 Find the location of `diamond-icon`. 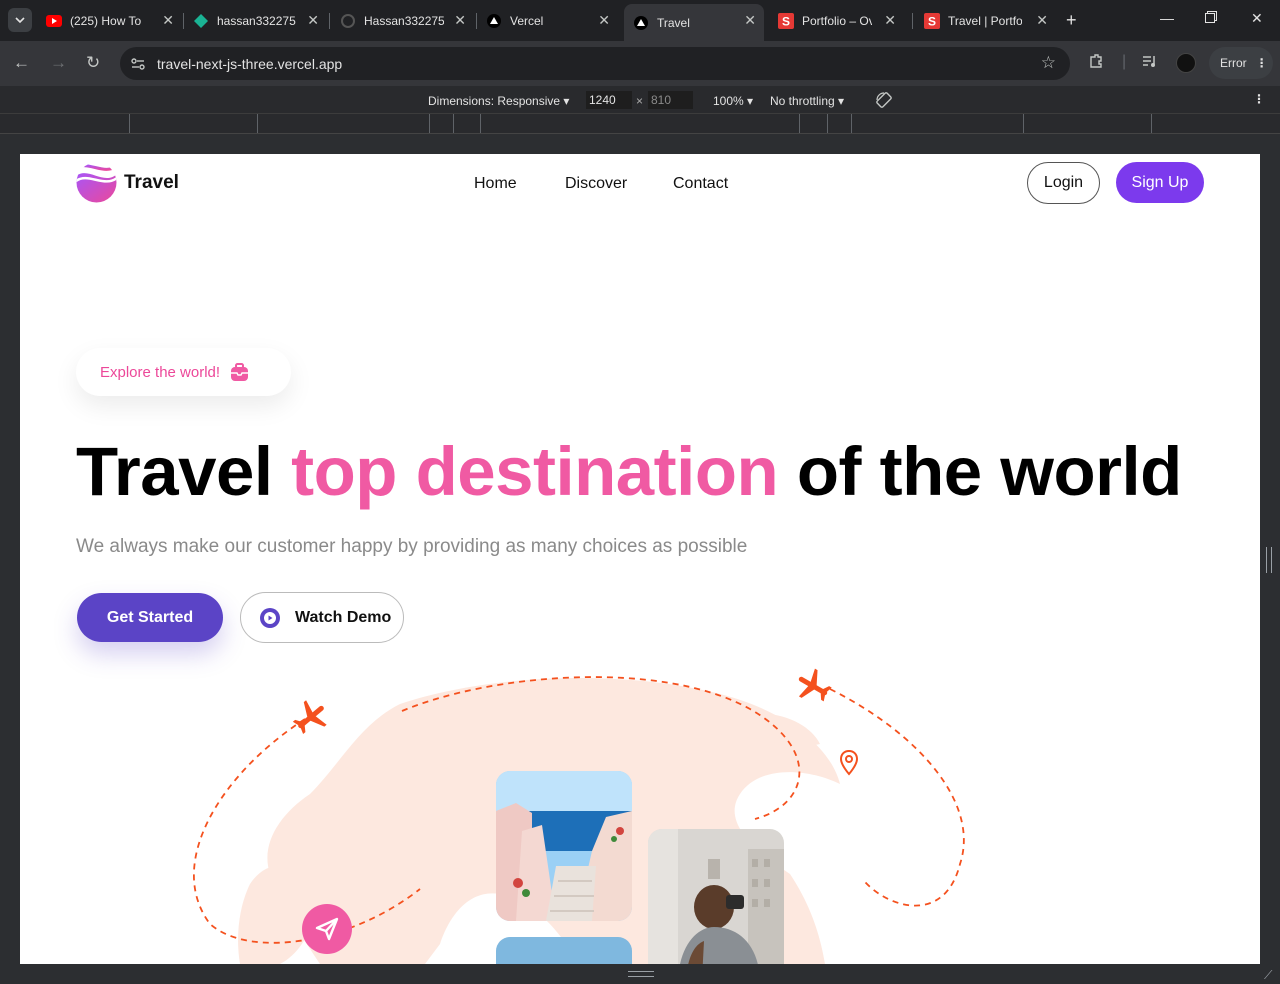

diamond-icon is located at coordinates (201, 21).